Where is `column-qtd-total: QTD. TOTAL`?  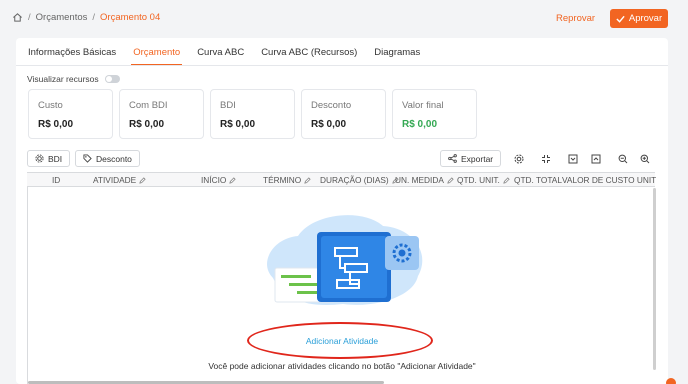 column-qtd-total: QTD. TOTAL is located at coordinates (538, 180).